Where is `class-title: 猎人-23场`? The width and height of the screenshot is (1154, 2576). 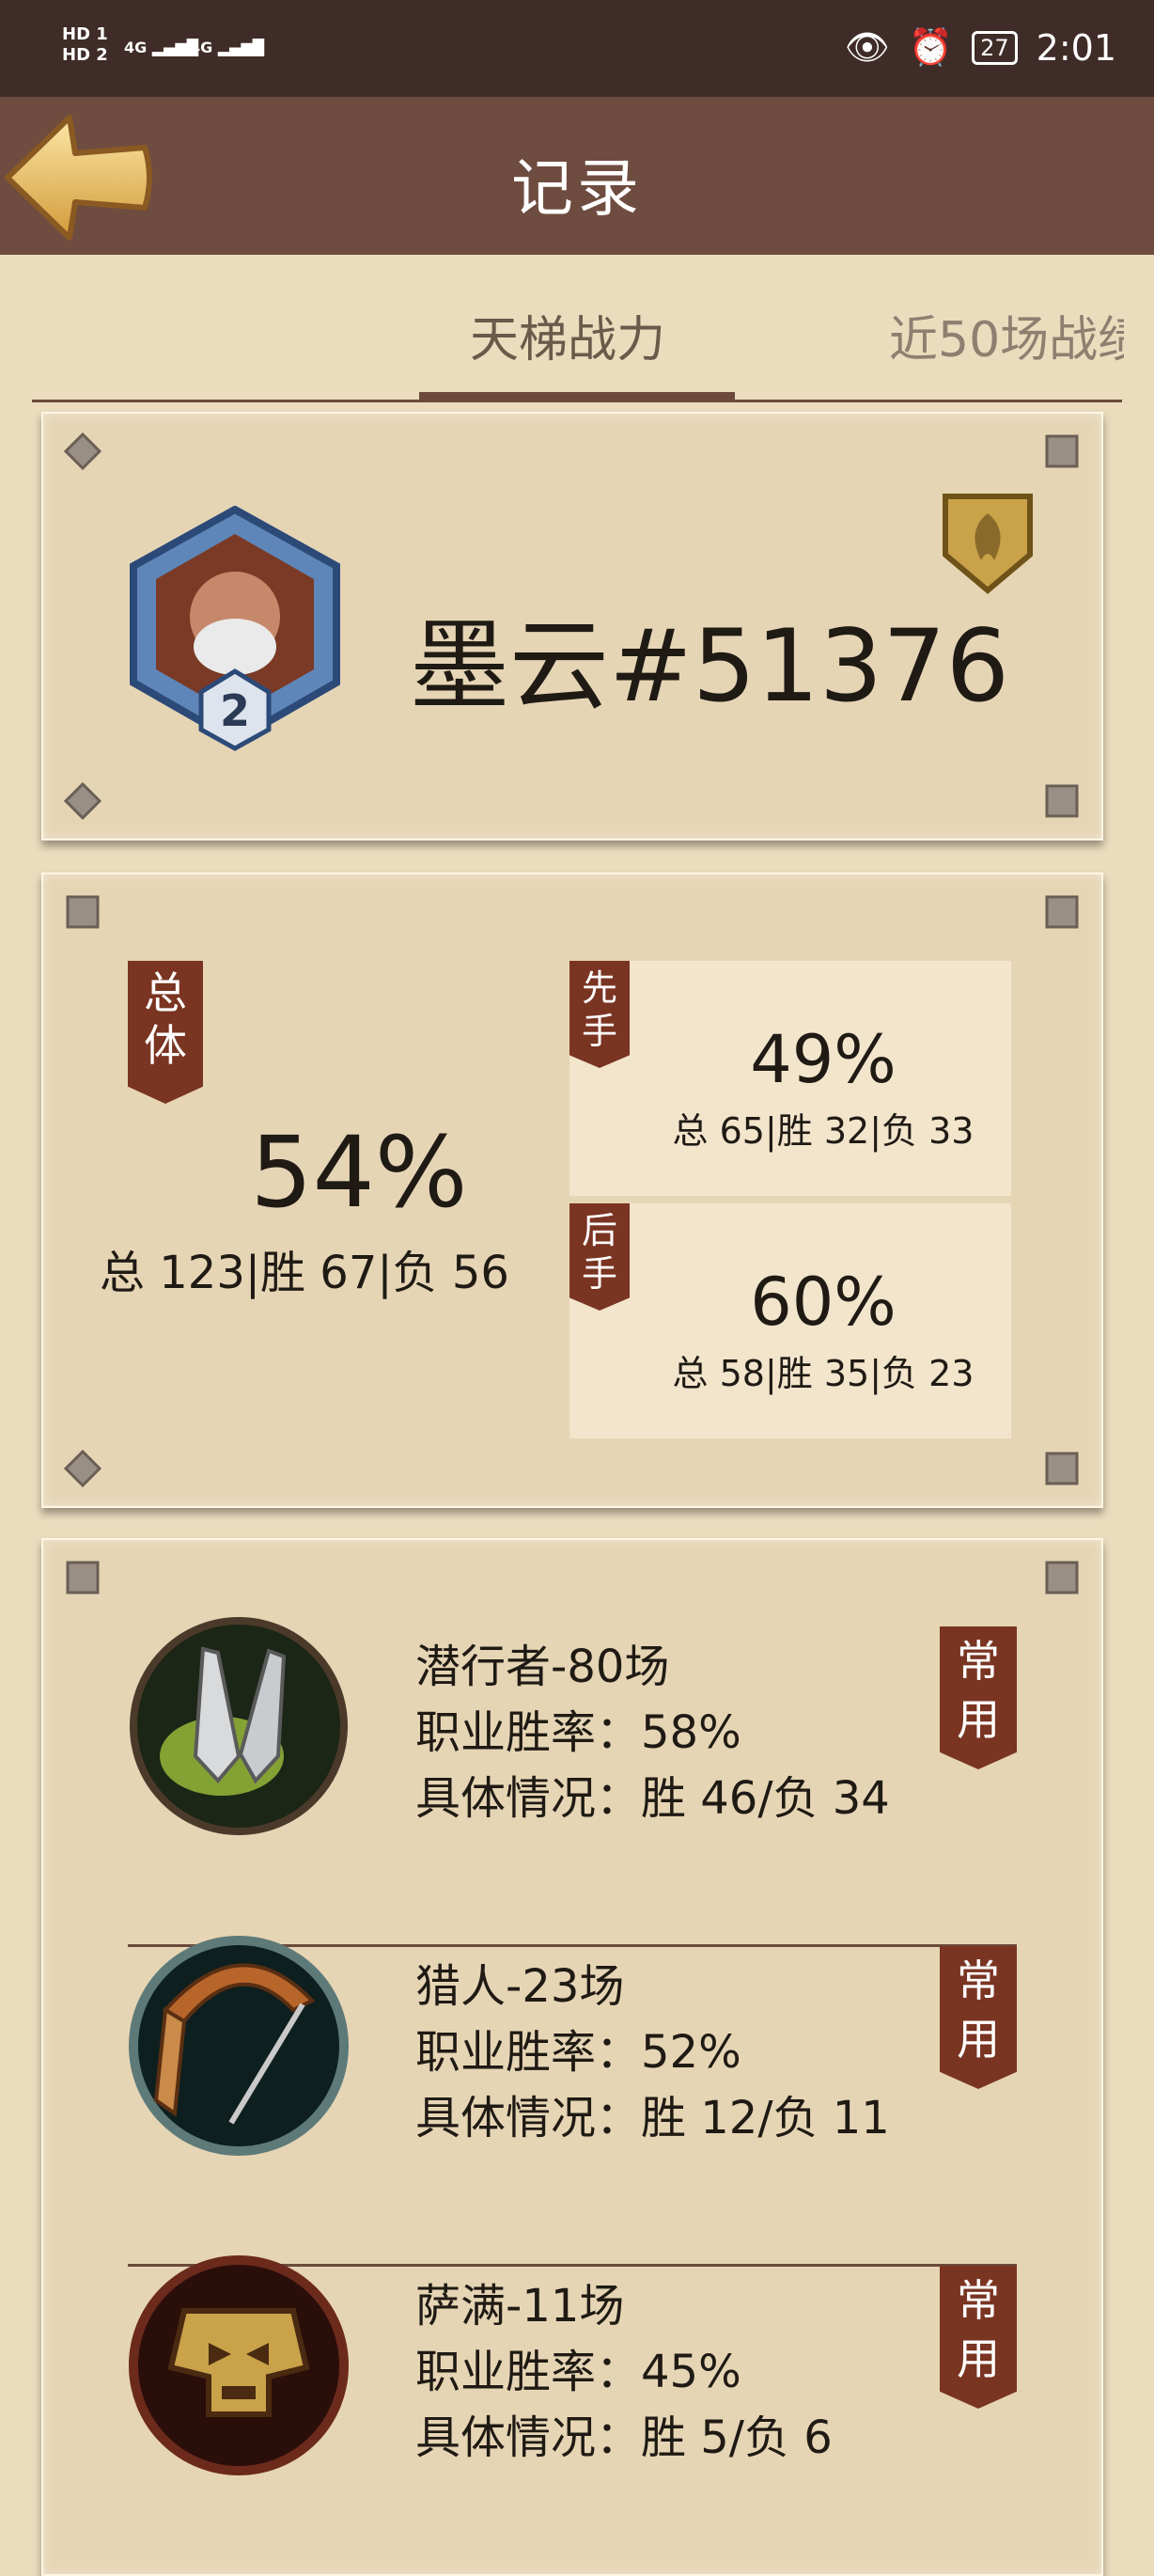 class-title: 猎人-23场 is located at coordinates (520, 1987).